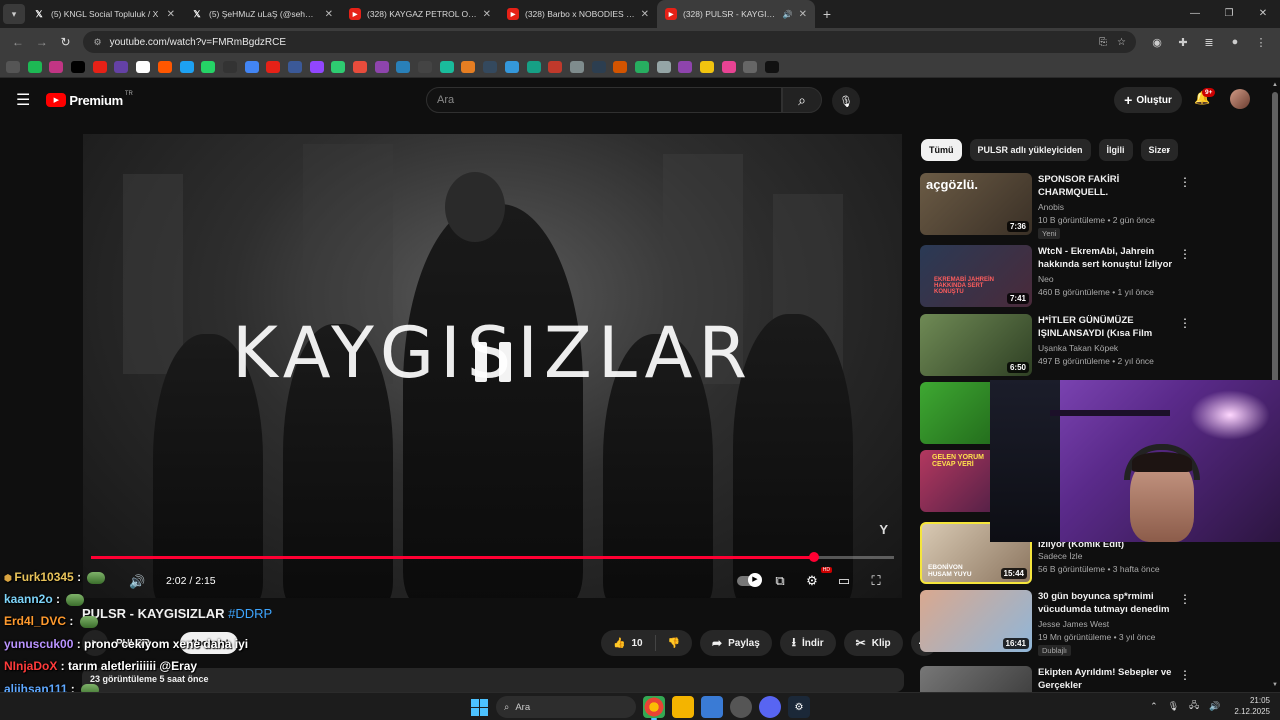  I want to click on new-tab-button: +, so click(827, 14).